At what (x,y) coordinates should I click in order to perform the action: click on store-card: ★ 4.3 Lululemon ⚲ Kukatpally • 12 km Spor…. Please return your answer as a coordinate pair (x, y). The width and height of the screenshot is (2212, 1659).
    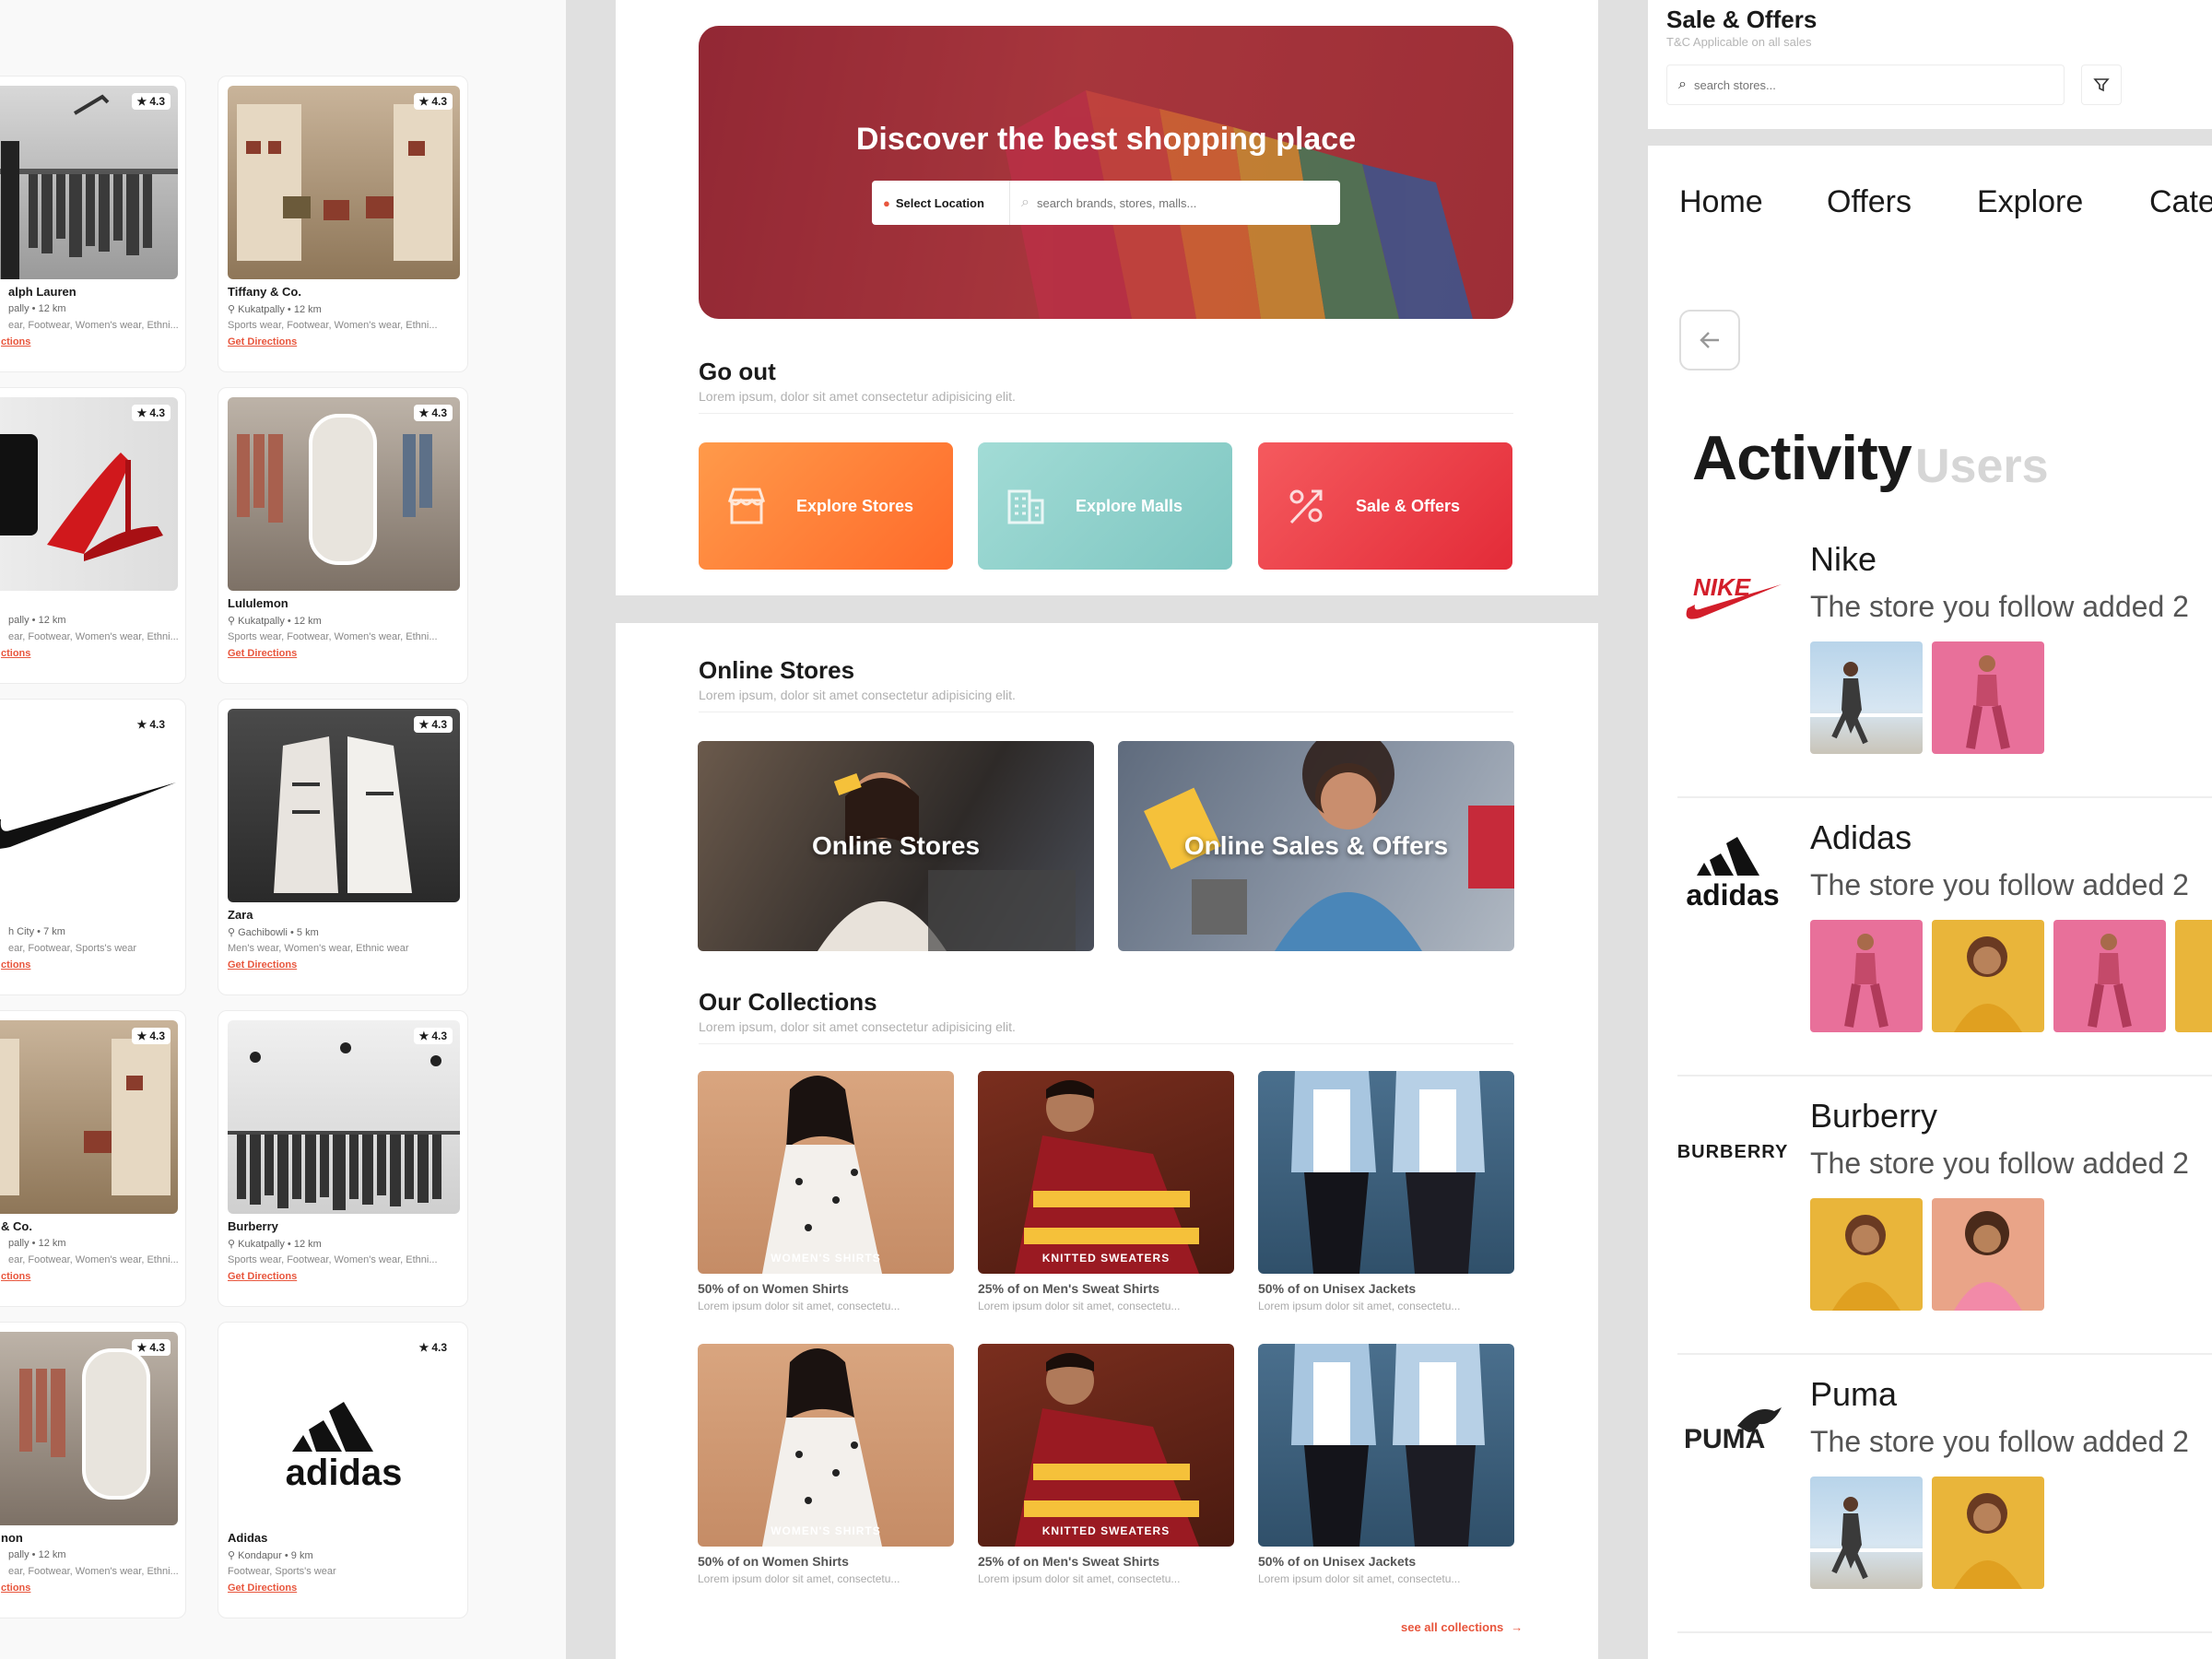
    Looking at the image, I should click on (343, 535).